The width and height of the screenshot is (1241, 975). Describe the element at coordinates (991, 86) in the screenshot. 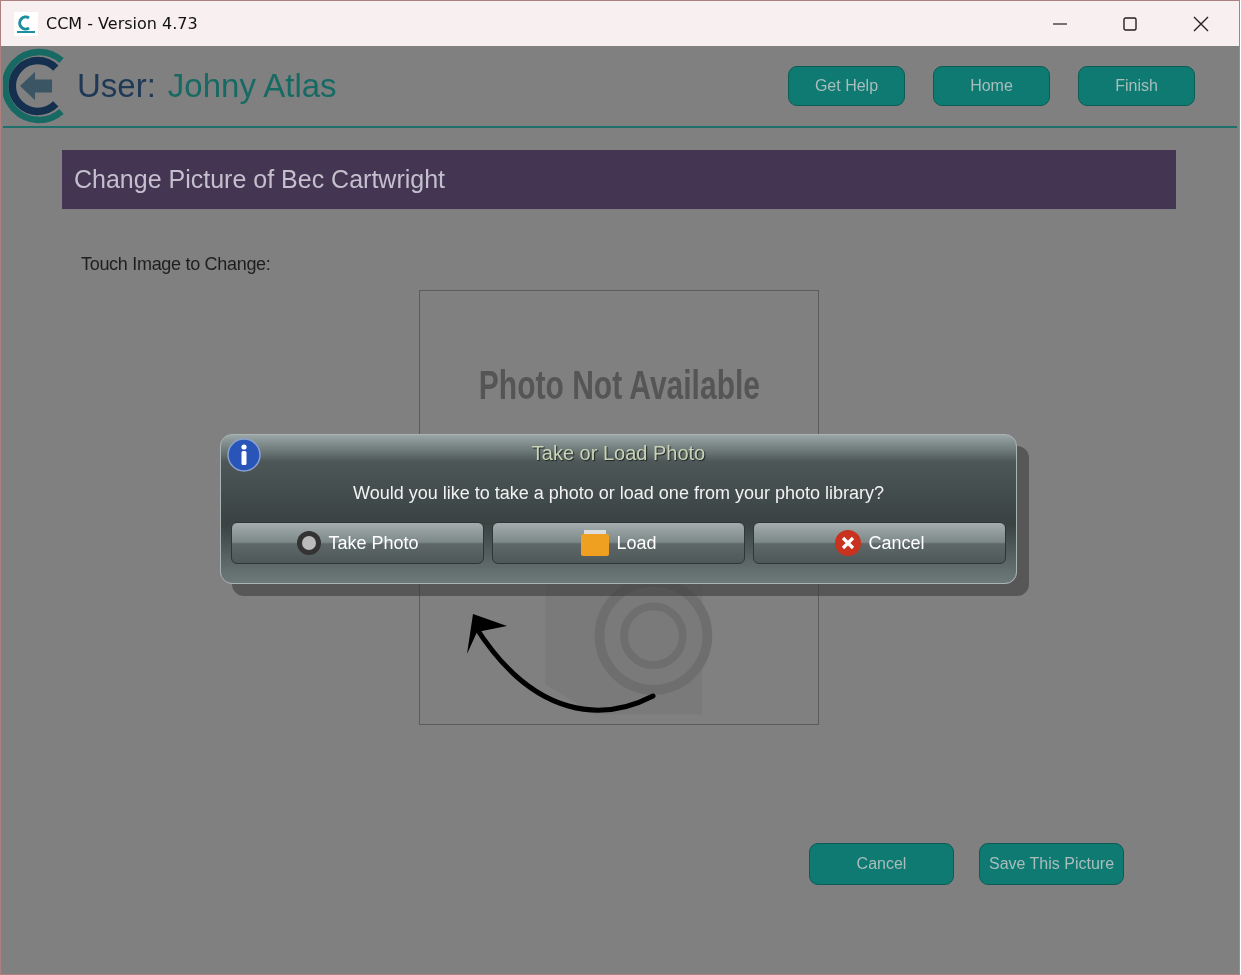

I see `header-button: Home` at that location.